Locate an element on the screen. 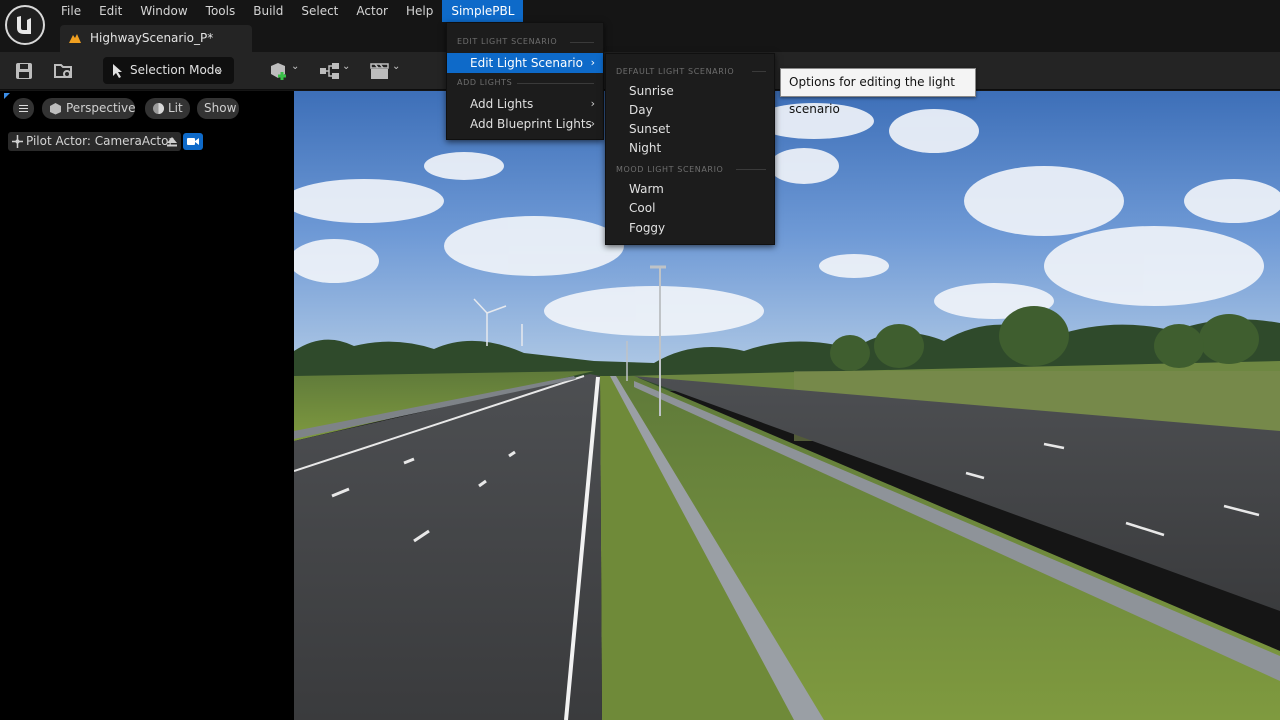 The image size is (1280, 720). selection-mode-label: Selection Mode is located at coordinates (176, 70).